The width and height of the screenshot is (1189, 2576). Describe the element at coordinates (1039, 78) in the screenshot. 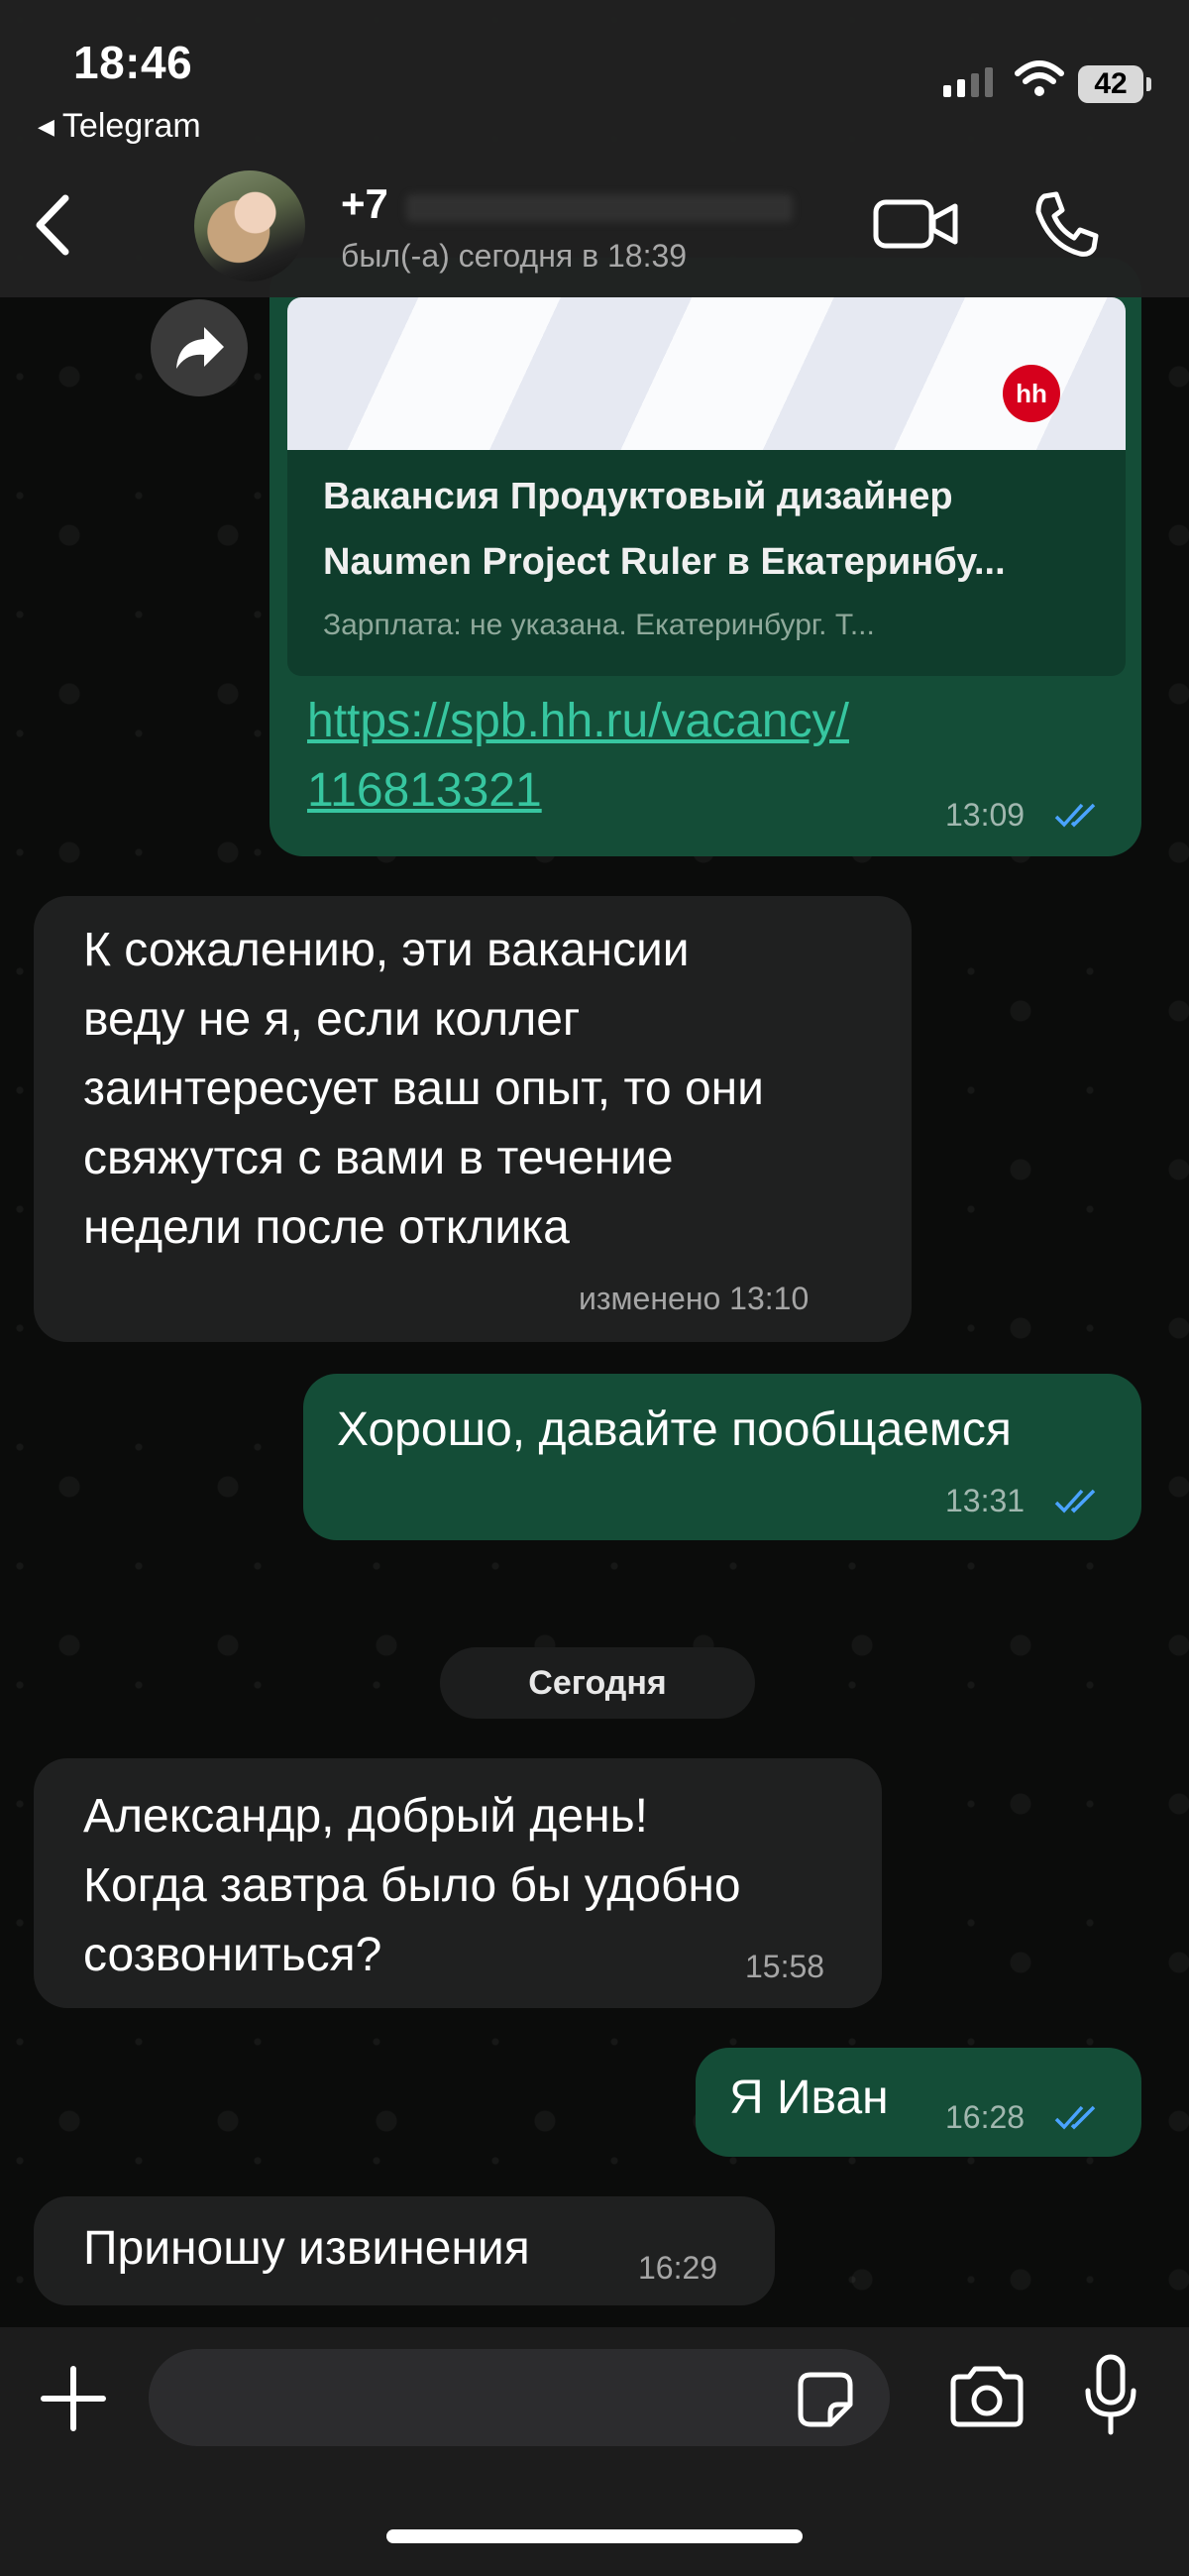

I see `wifi-icon` at that location.